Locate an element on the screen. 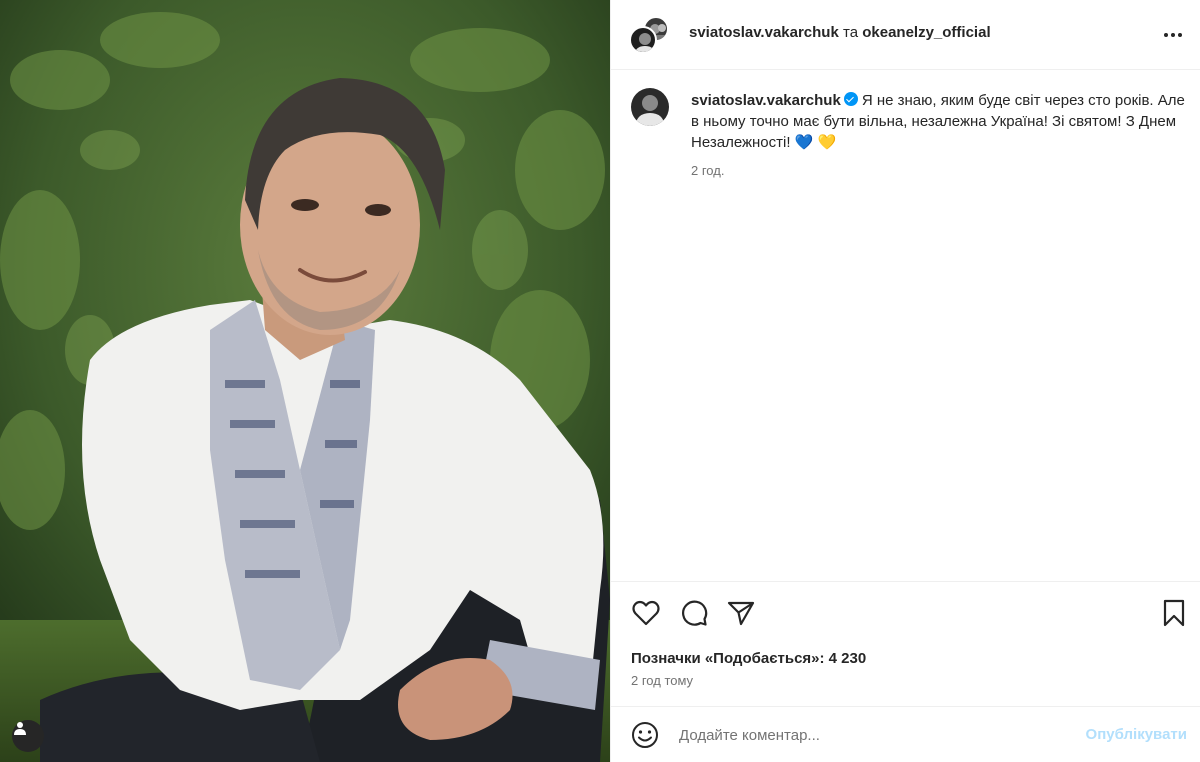 The width and height of the screenshot is (1200, 762). like-button is located at coordinates (646, 613).